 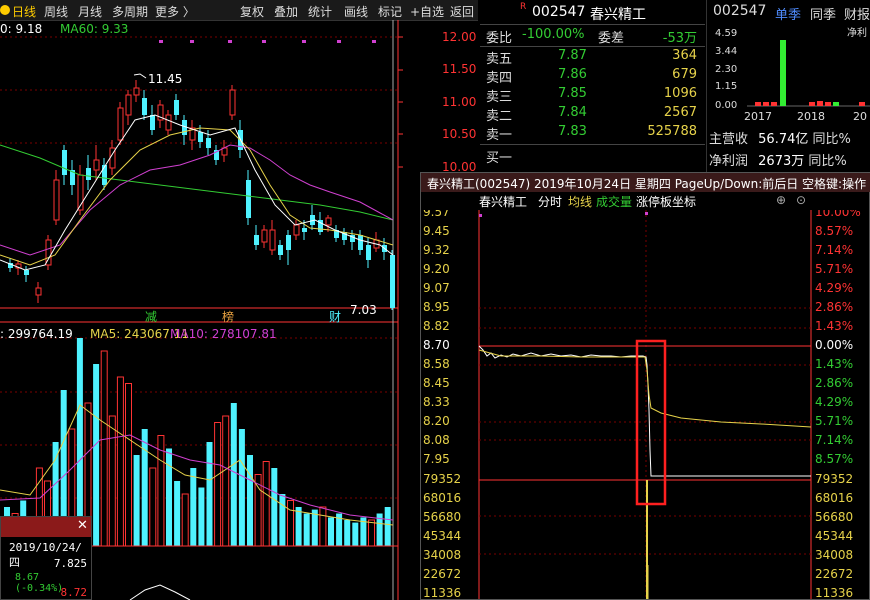 I want to click on crosshair-info-popup: ✕ 2019/10/24/四 7.825 8.67 (-0.34%) 8.72, so click(x=46, y=558).